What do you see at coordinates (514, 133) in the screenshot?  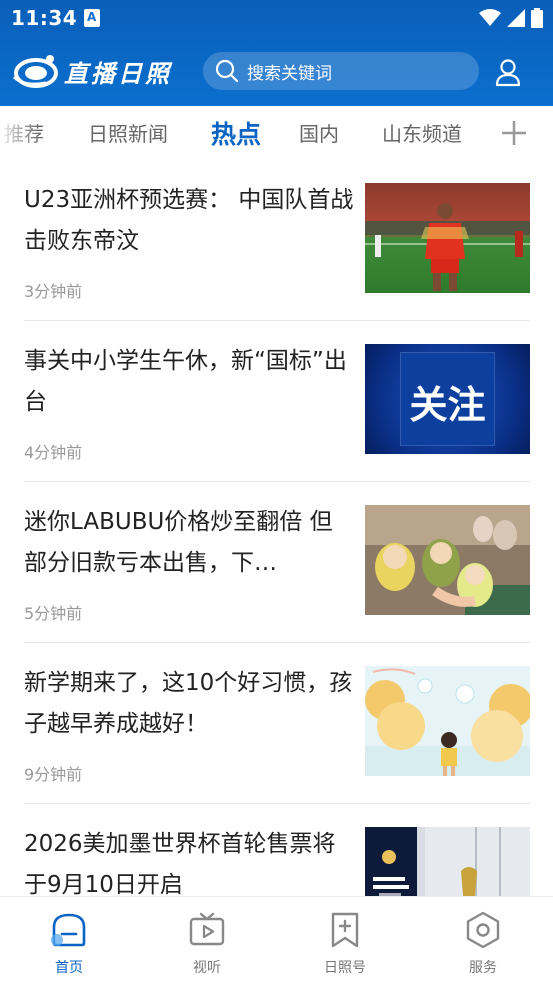 I see `add-channel-icon` at bounding box center [514, 133].